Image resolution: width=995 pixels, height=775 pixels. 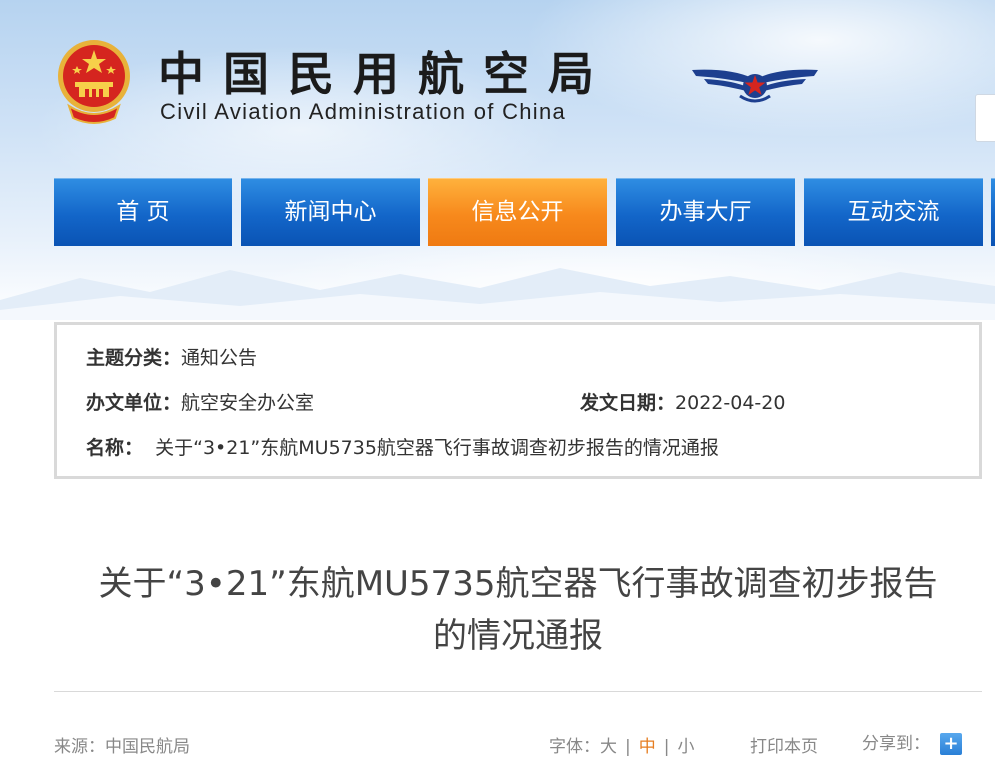 What do you see at coordinates (248, 403) in the screenshot?
I see `info-unit-value: 航空安全办公室` at bounding box center [248, 403].